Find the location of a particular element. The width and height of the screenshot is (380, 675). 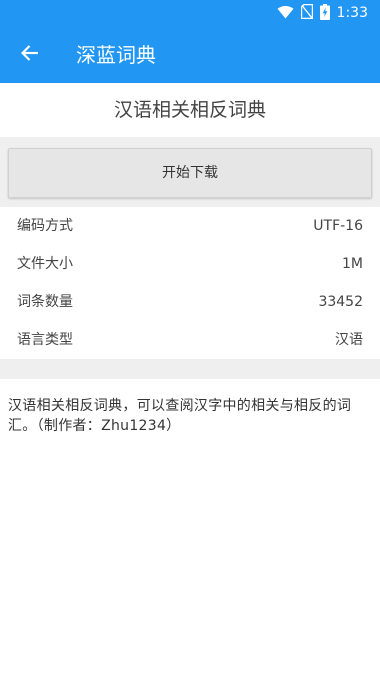

info-value: 汉语 is located at coordinates (349, 340).